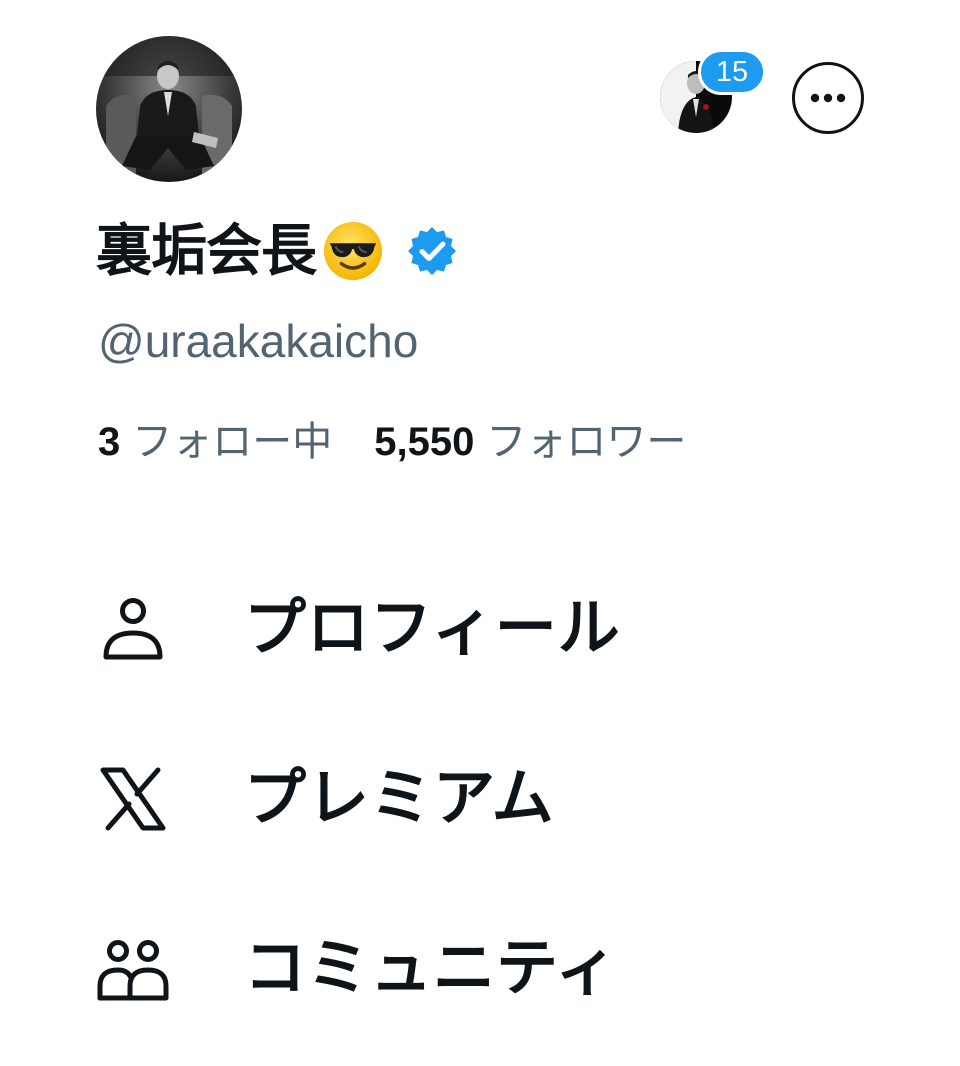 The width and height of the screenshot is (960, 1066). Describe the element at coordinates (586, 442) in the screenshot. I see `followers-label: フォロワー` at that location.